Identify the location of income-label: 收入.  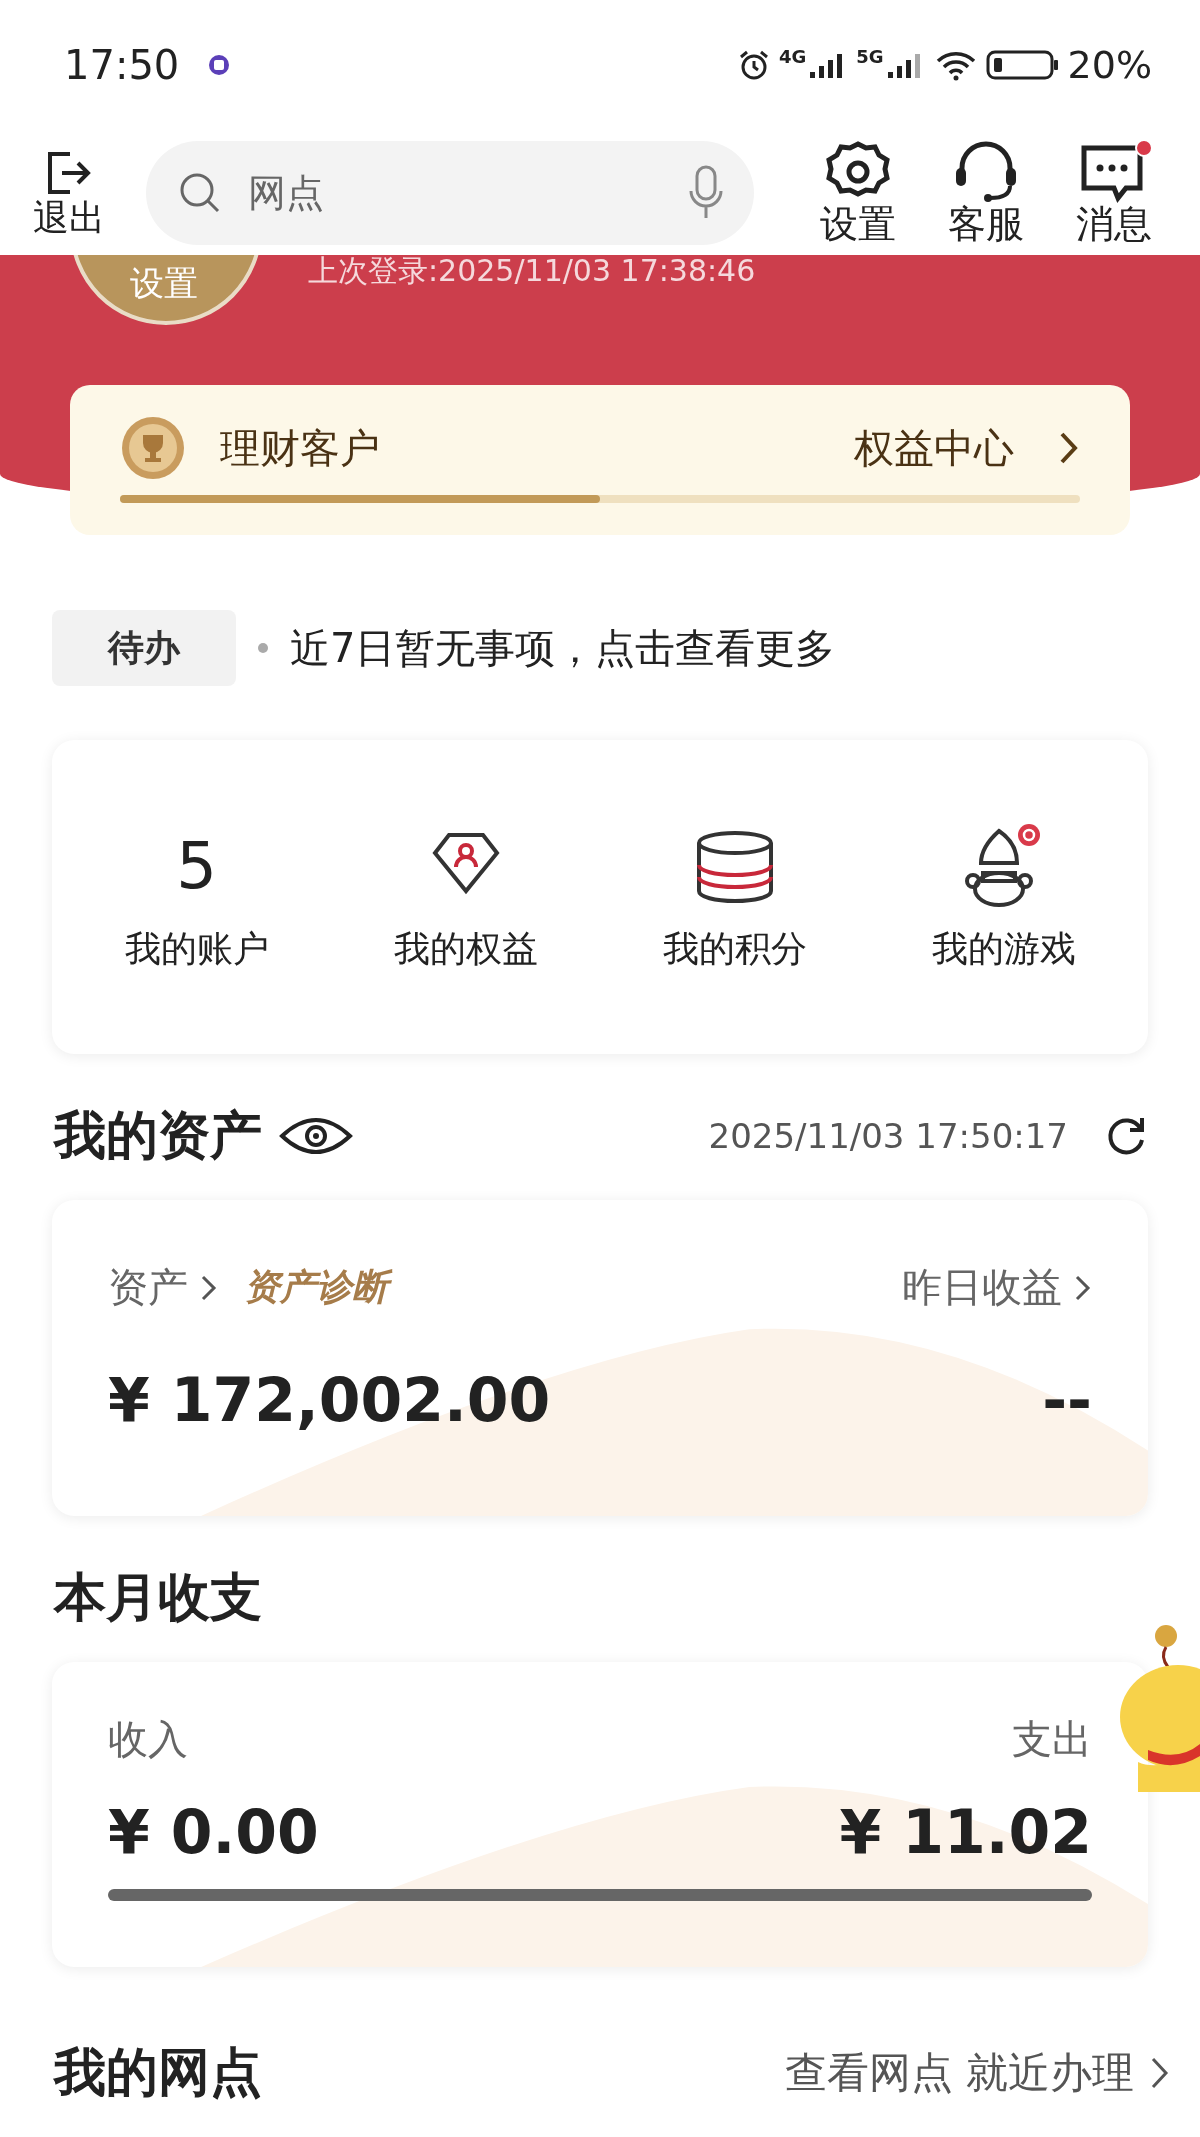
(148, 1739).